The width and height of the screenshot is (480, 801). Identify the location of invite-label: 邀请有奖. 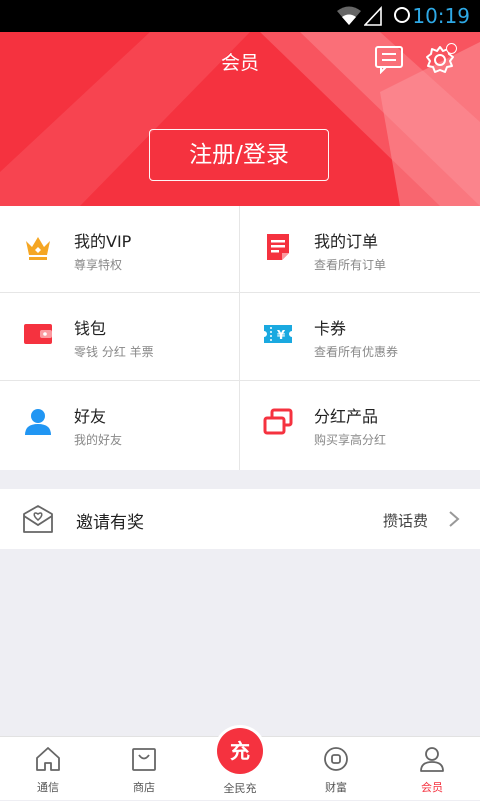
(110, 523).